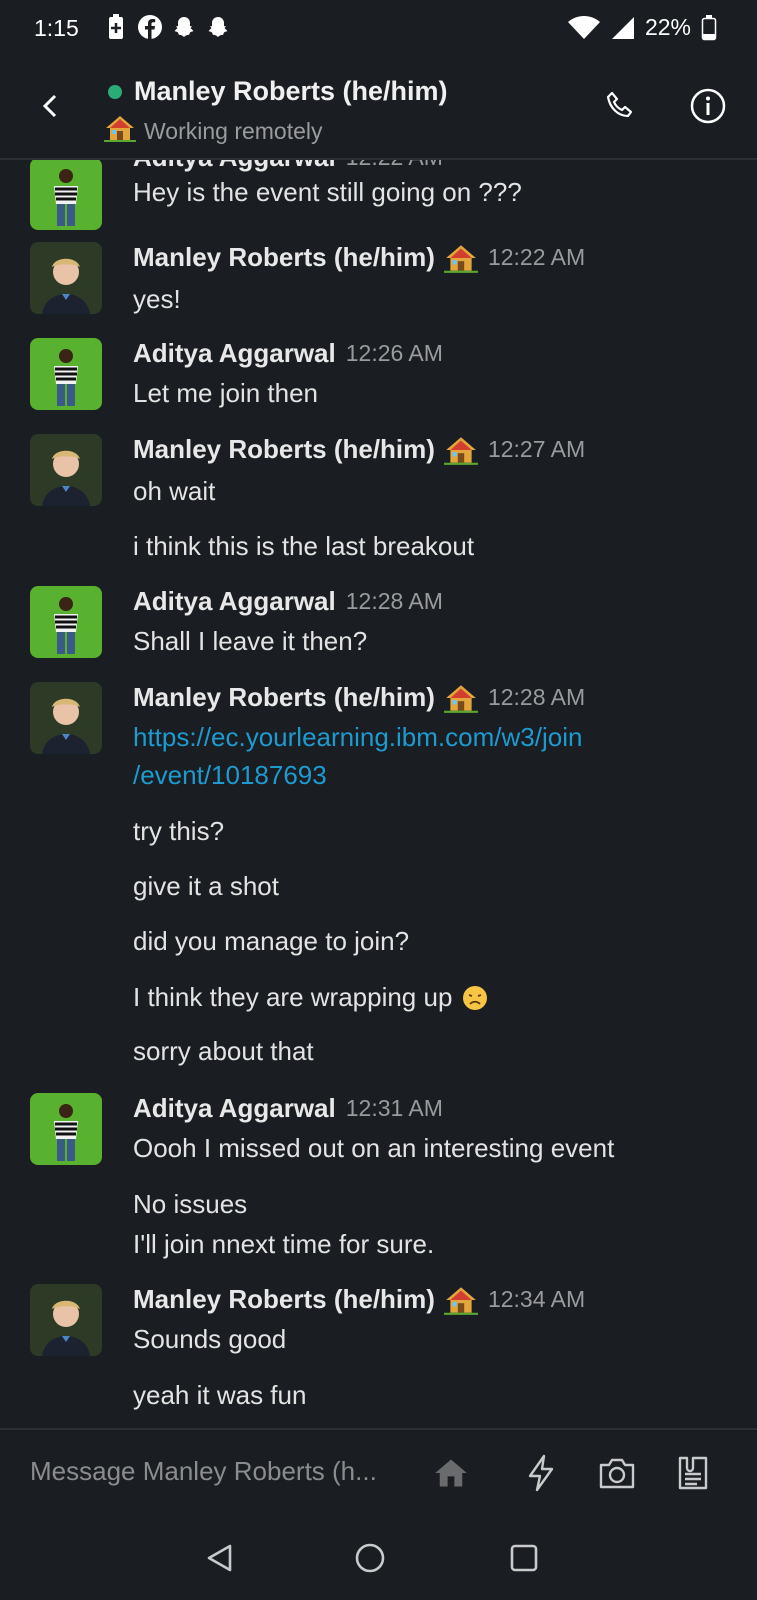  What do you see at coordinates (174, 491) in the screenshot?
I see `message-text: oh wait` at bounding box center [174, 491].